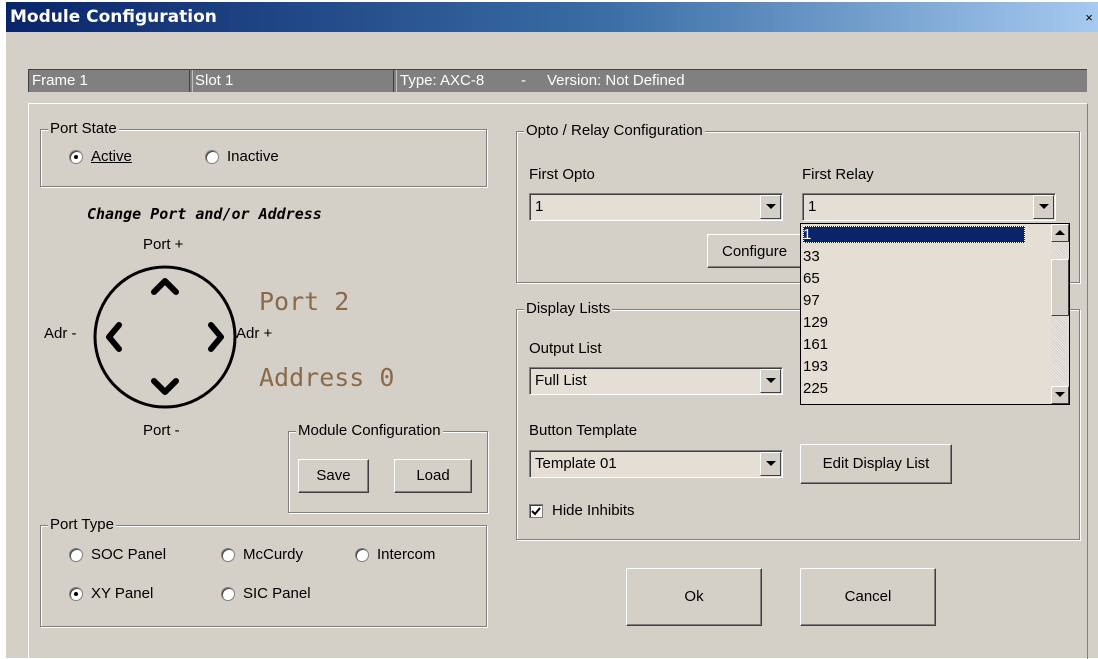 The image size is (1098, 659). Describe the element at coordinates (914, 366) in the screenshot. I see `dropdown-item: 193` at that location.